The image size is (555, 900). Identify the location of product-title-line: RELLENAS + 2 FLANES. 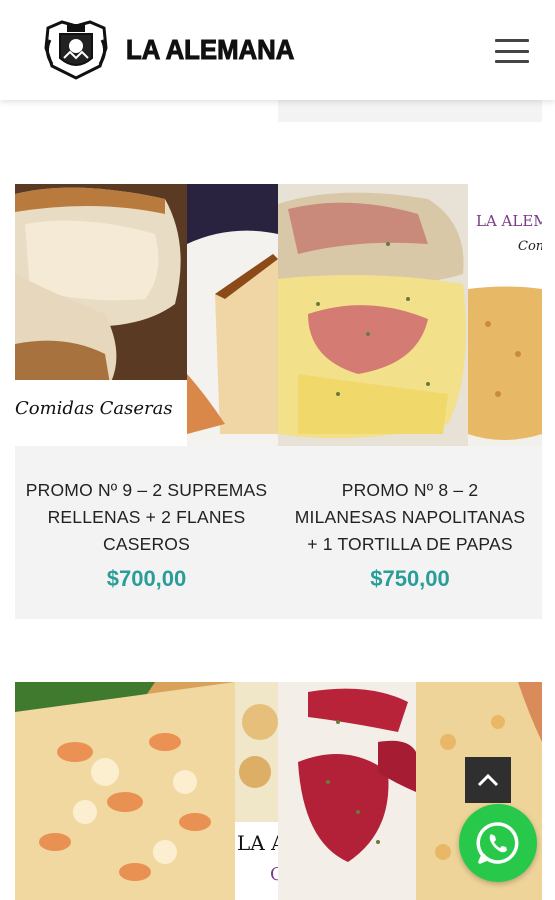
(146, 517).